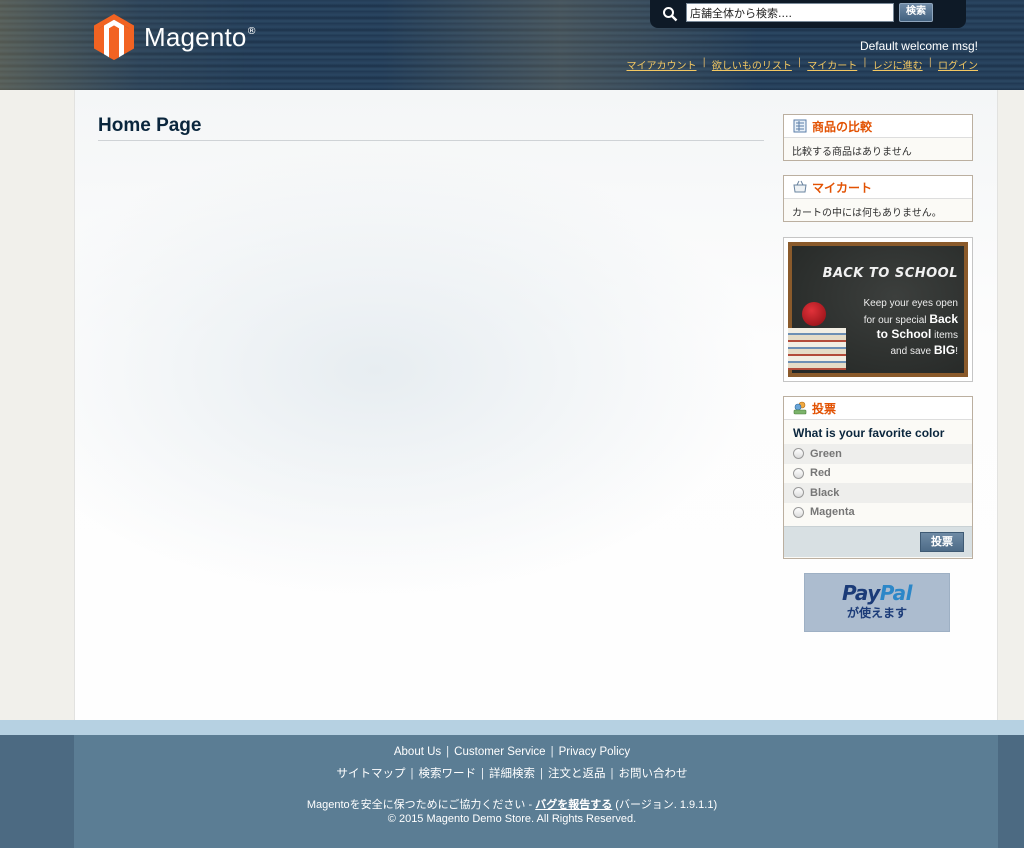 Image resolution: width=1024 pixels, height=848 pixels. What do you see at coordinates (958, 64) in the screenshot?
I see `top-link-login: ログイン` at bounding box center [958, 64].